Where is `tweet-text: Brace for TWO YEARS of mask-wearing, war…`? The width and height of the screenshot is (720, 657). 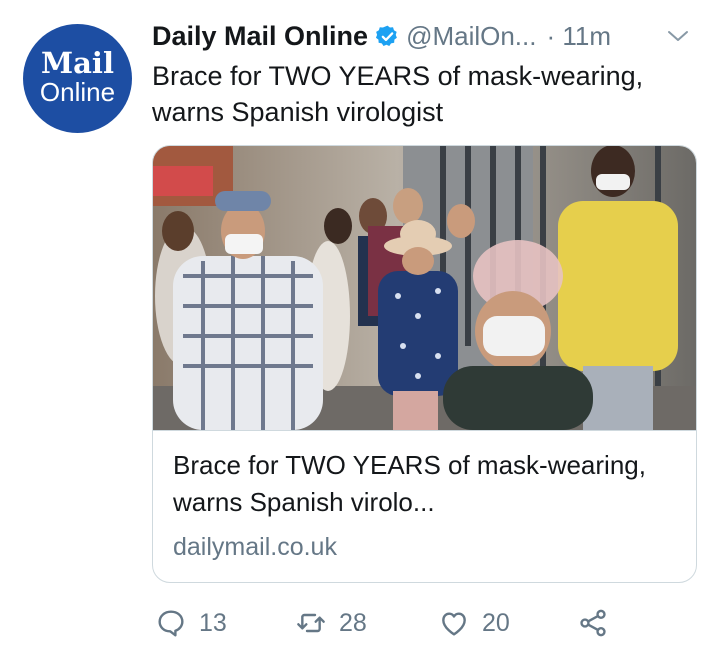 tweet-text: Brace for TWO YEARS of mask-wearing, war… is located at coordinates (398, 94).